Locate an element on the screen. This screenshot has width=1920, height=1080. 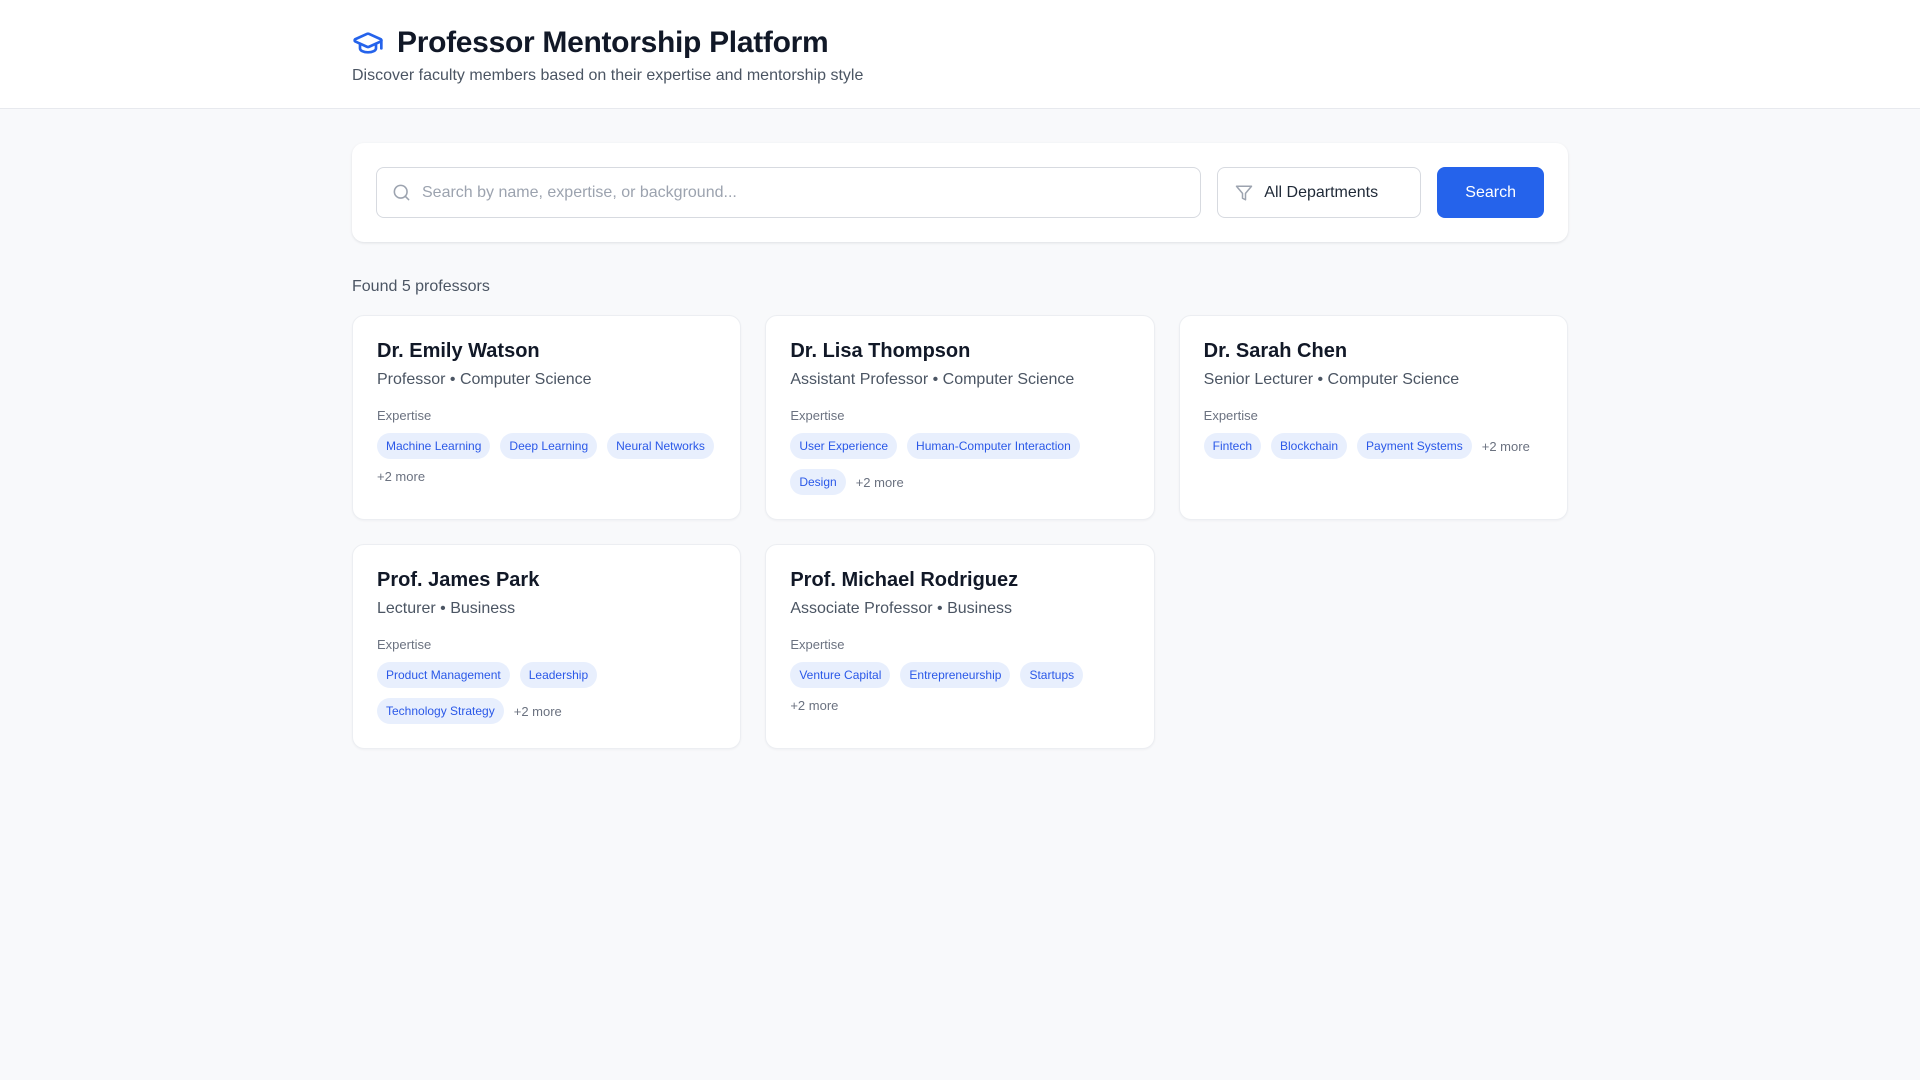
results-count: Found 5 professors is located at coordinates (421, 286).